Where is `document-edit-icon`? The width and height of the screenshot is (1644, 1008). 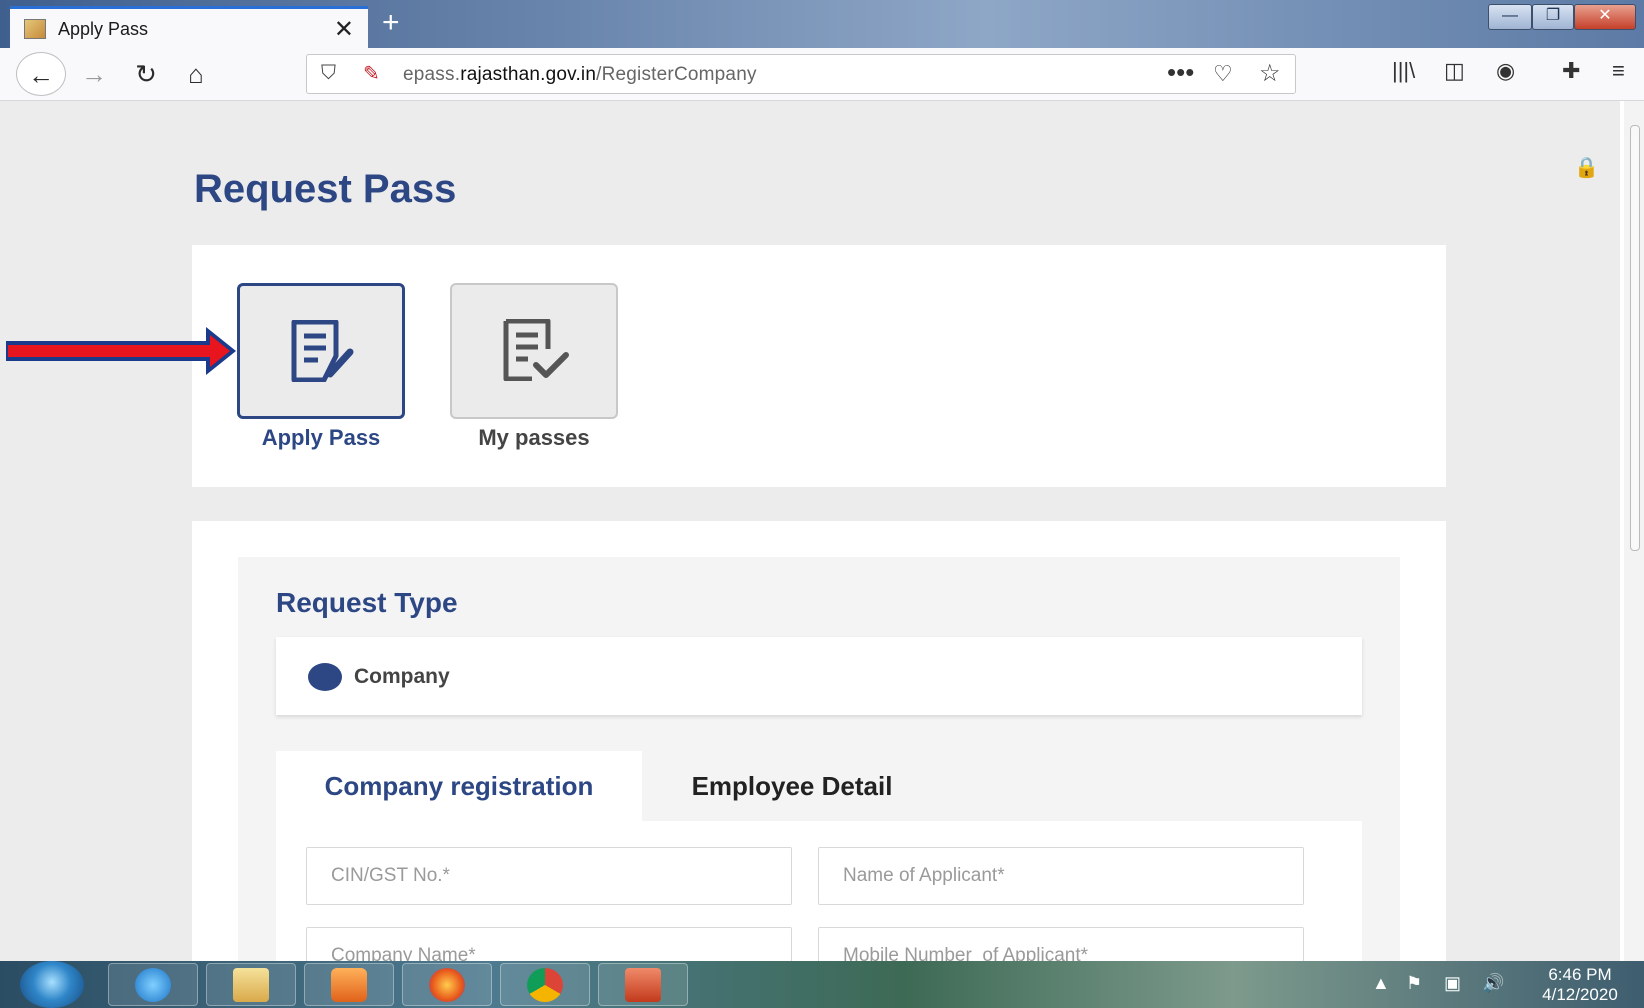 document-edit-icon is located at coordinates (322, 351).